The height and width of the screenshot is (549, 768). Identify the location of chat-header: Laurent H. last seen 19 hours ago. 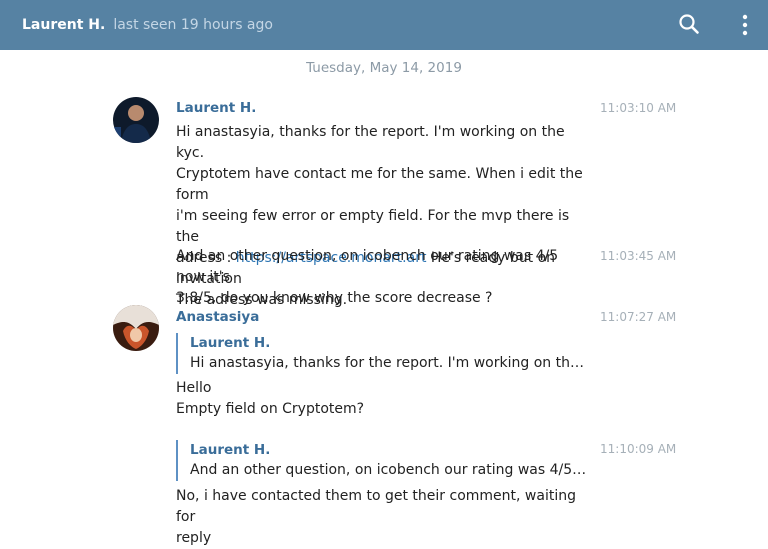
(384, 25).